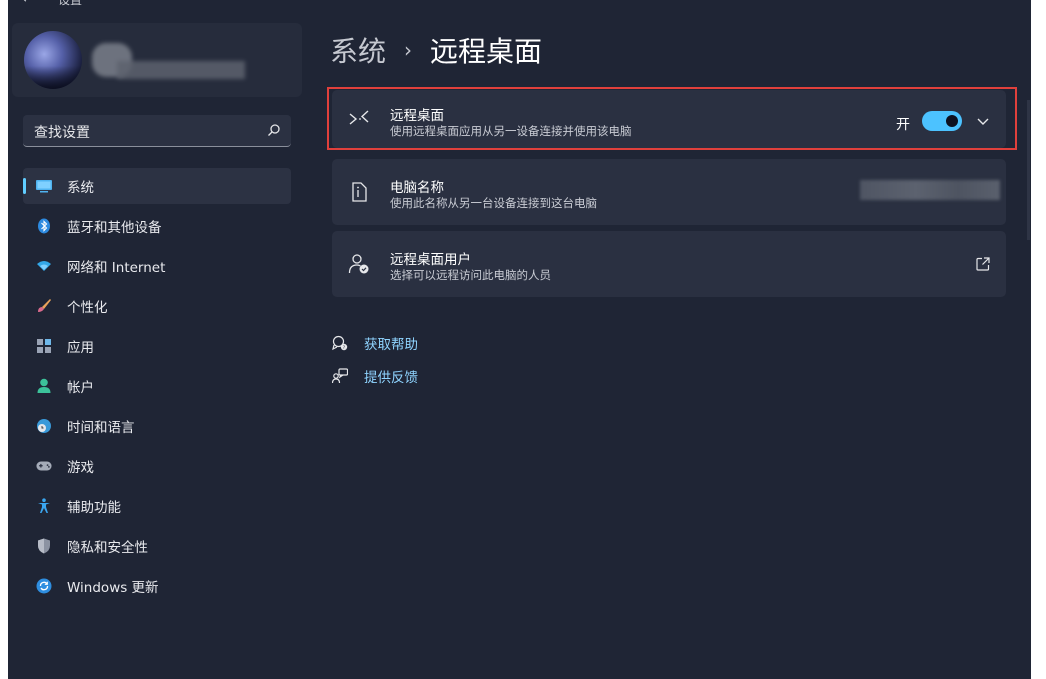  Describe the element at coordinates (274, 130) in the screenshot. I see `search-icon` at that location.